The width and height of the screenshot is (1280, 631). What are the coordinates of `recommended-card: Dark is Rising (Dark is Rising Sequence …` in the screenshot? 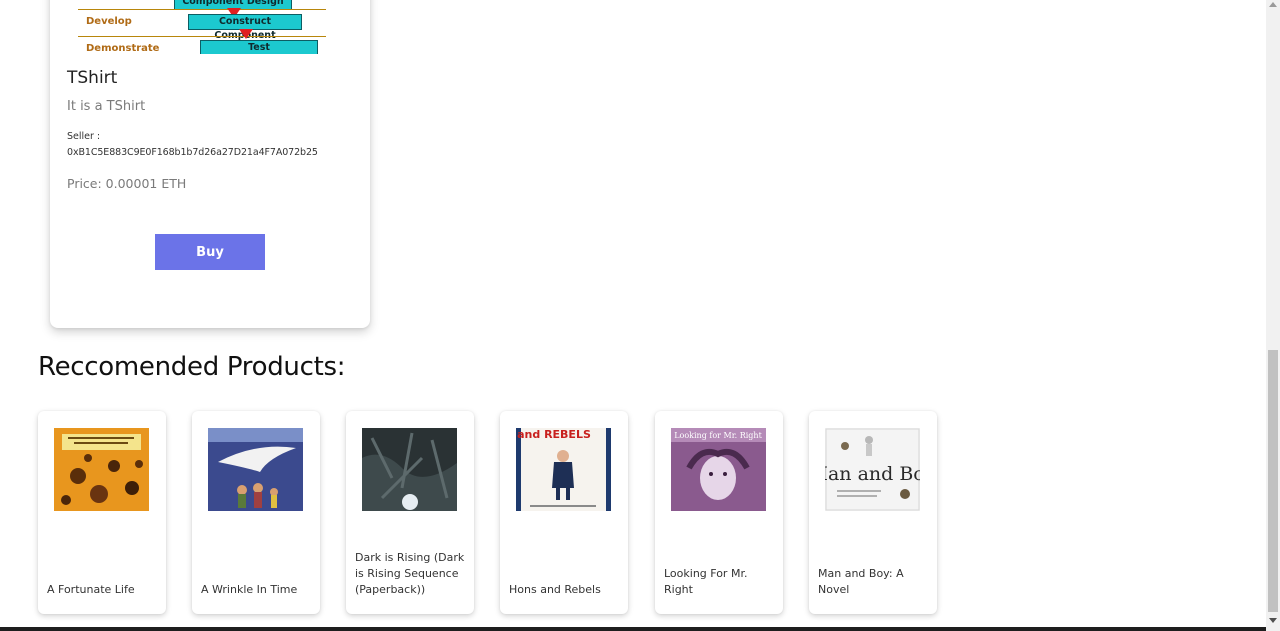 It's located at (410, 512).